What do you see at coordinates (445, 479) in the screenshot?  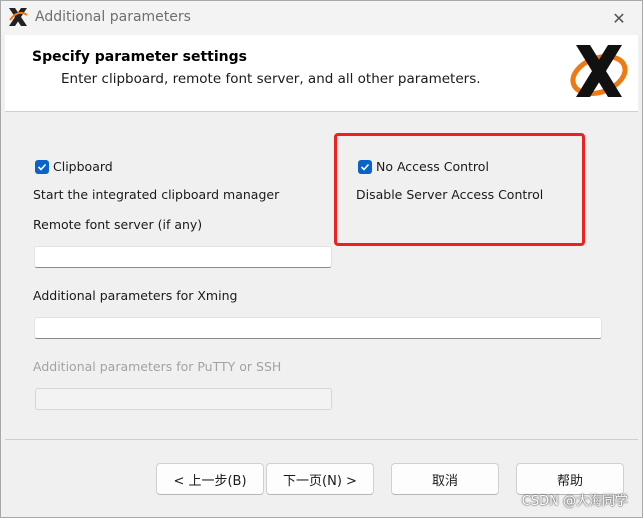 I see `cancel-button: 取消` at bounding box center [445, 479].